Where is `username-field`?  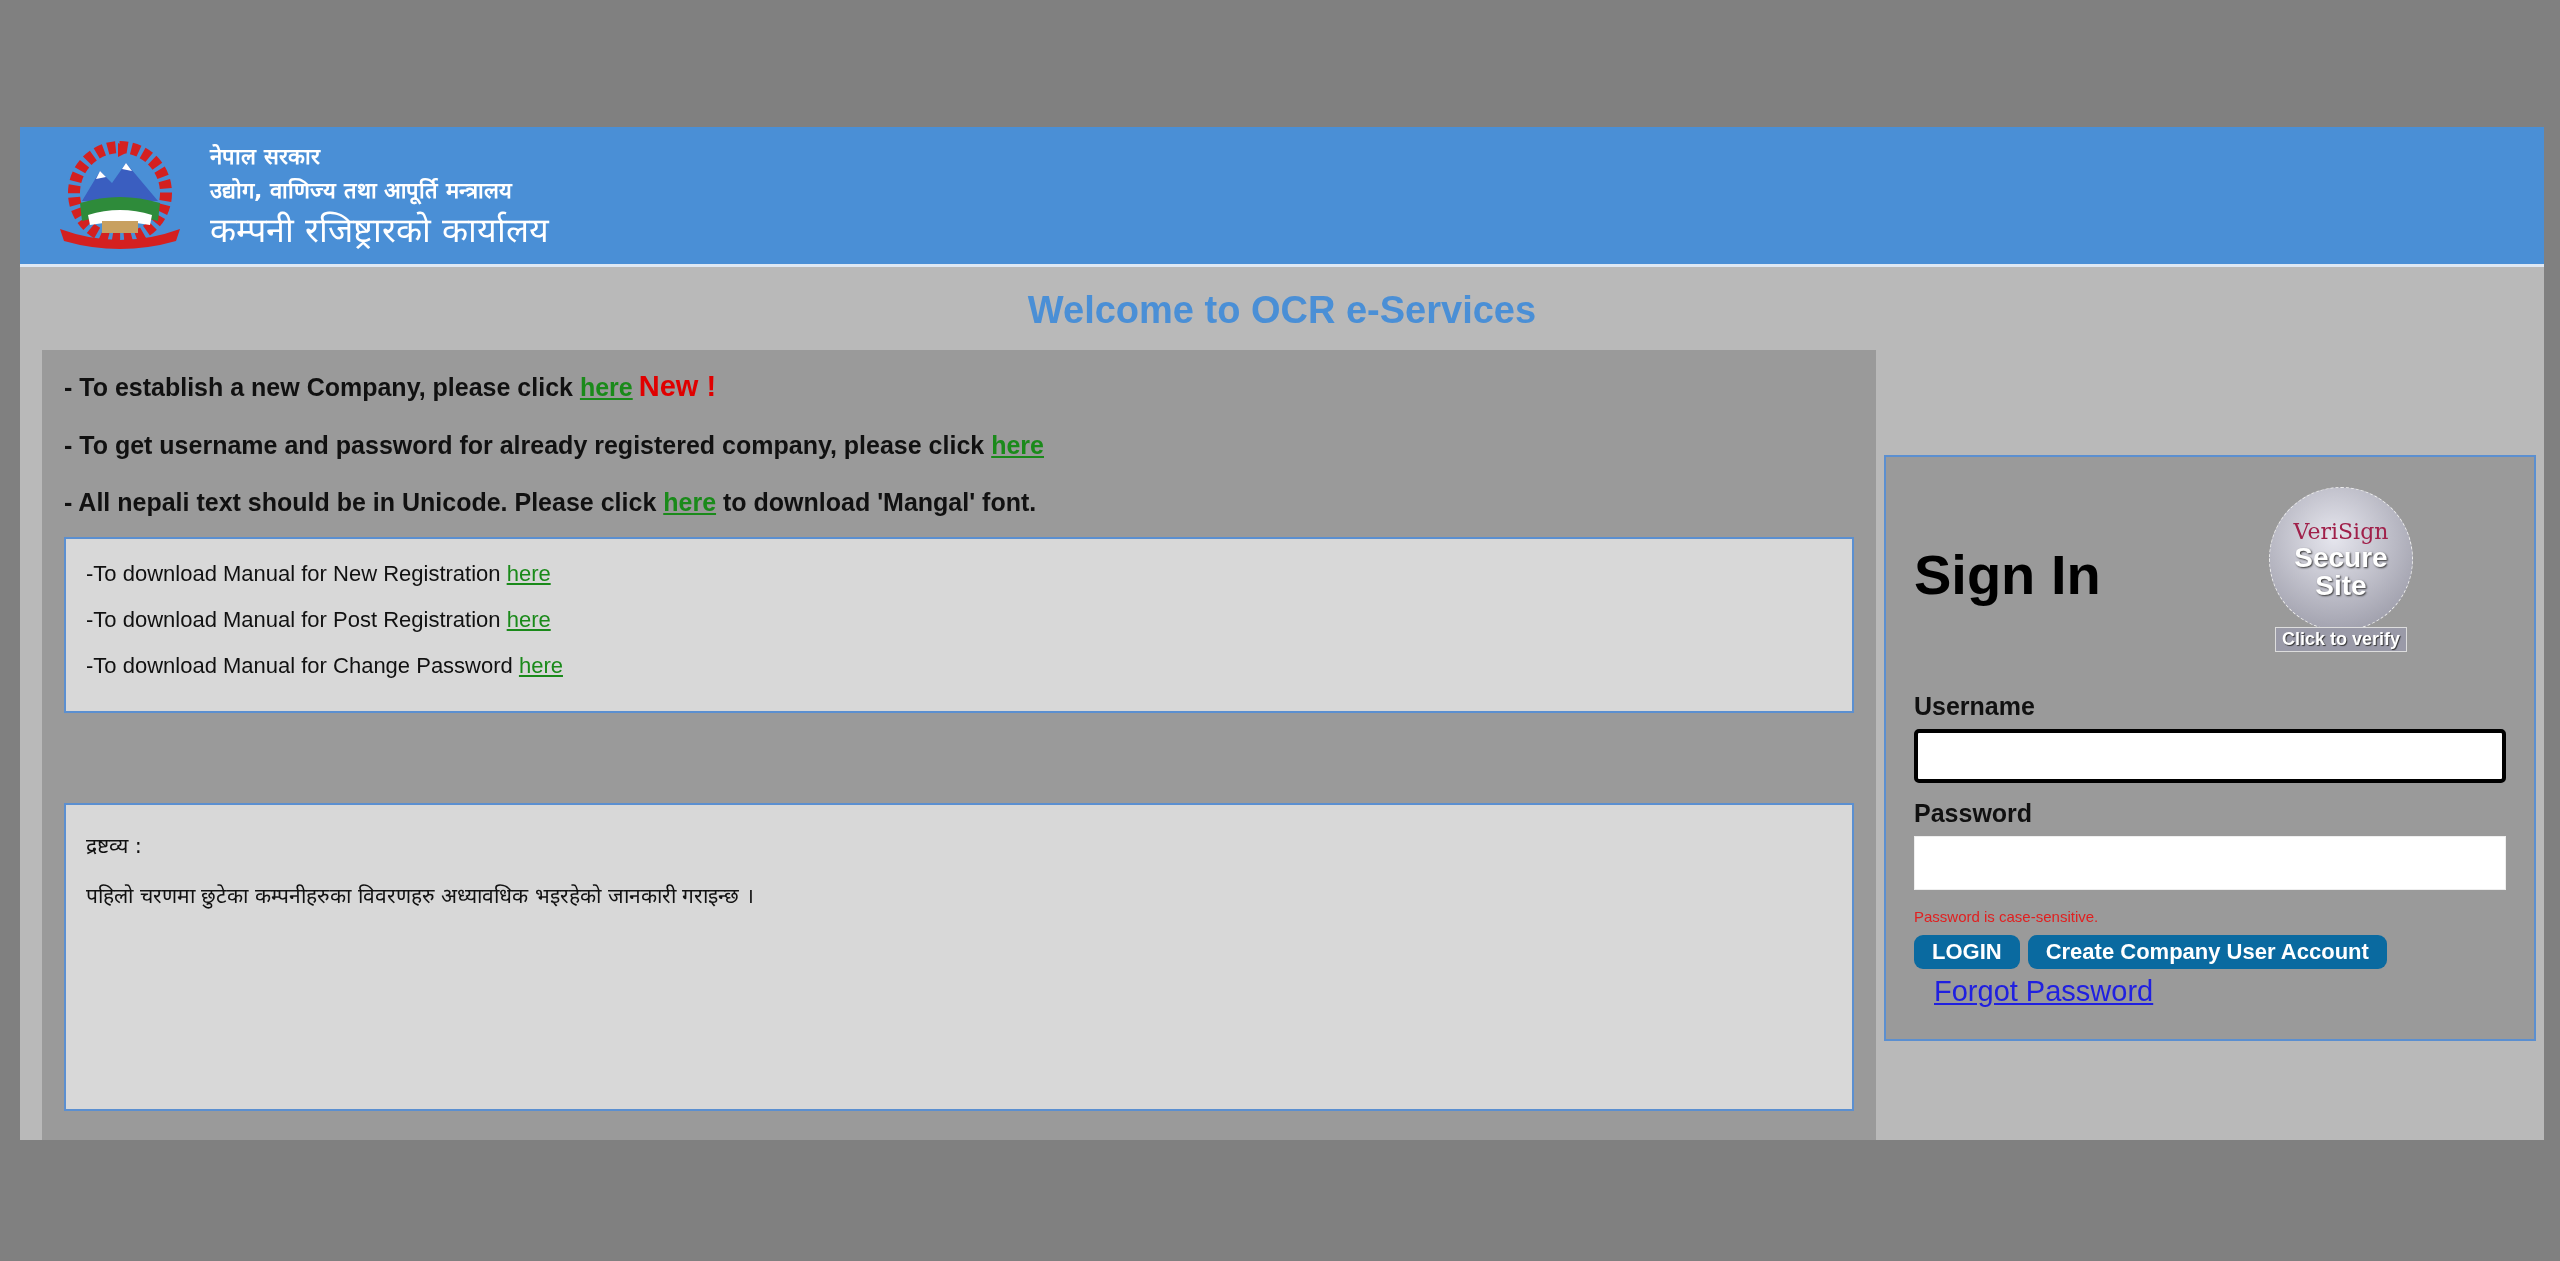 username-field is located at coordinates (2210, 756).